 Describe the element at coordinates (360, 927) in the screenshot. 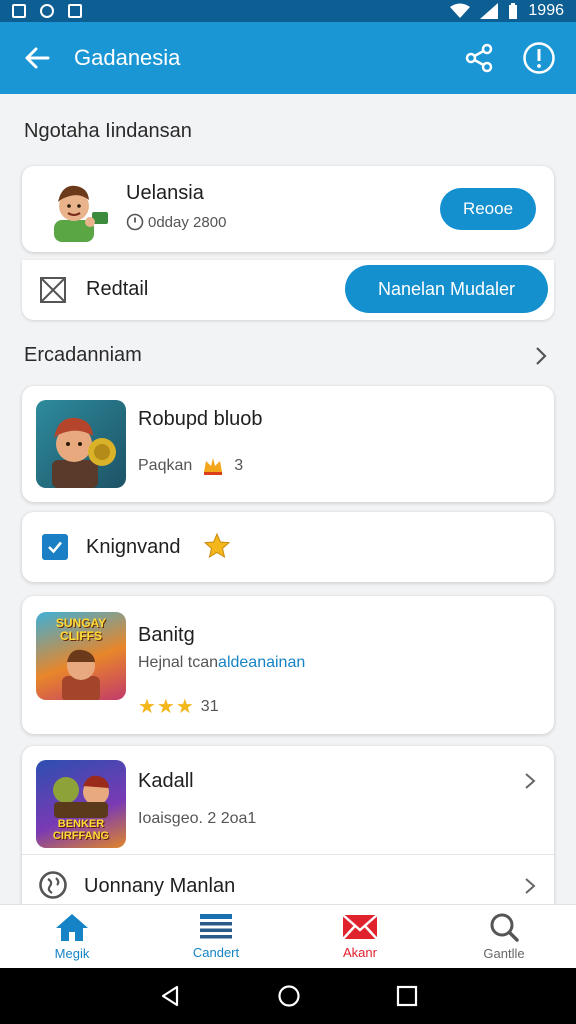

I see `mail-icon` at that location.